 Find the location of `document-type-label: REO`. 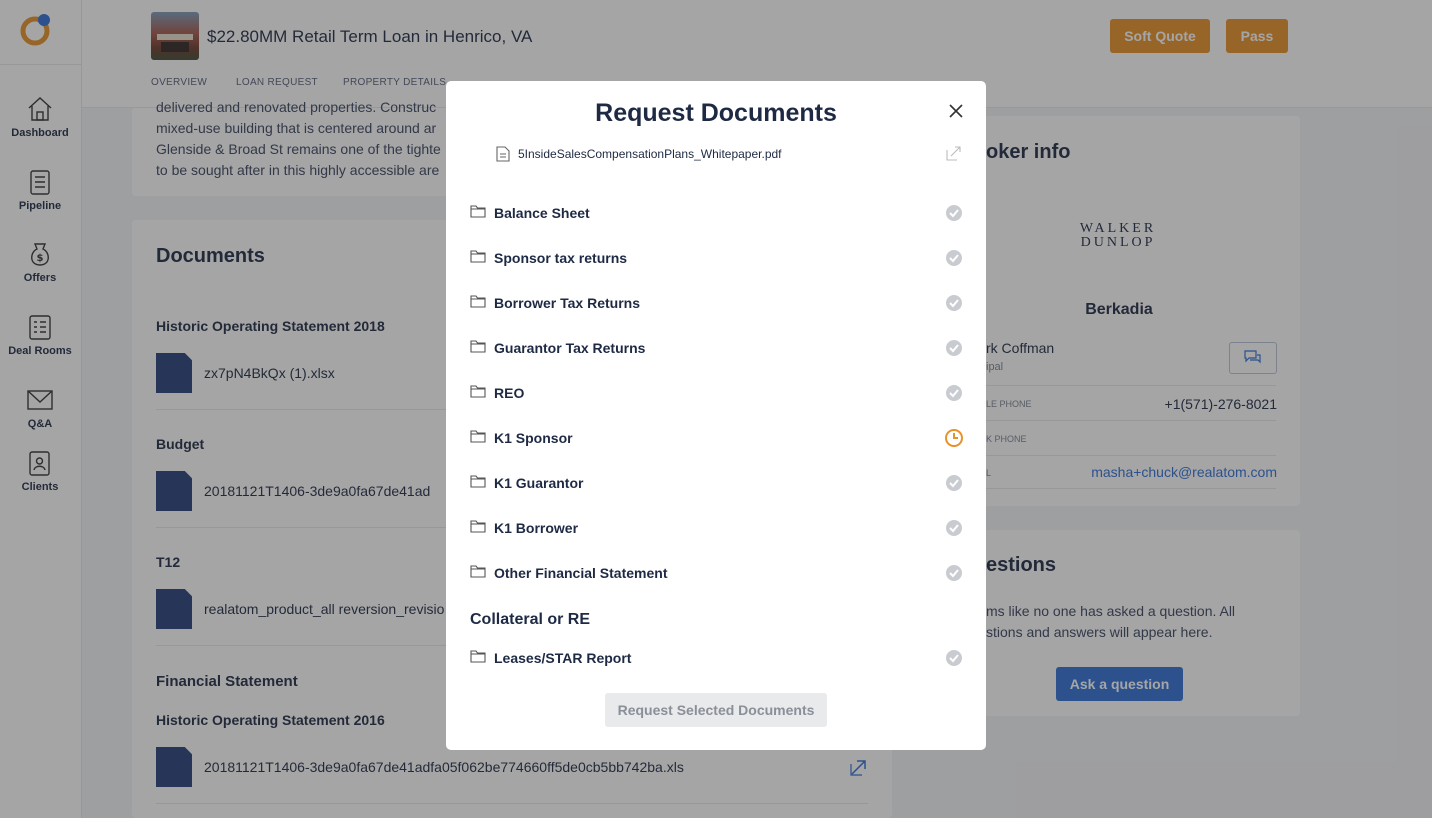

document-type-label: REO is located at coordinates (509, 393).